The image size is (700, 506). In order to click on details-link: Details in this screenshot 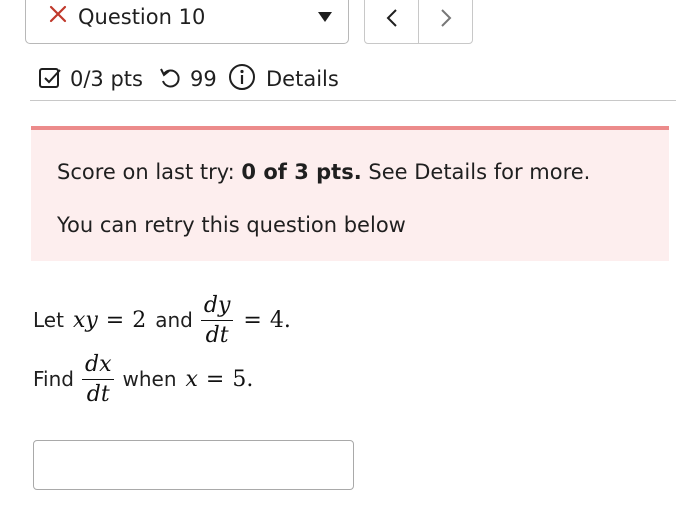, I will do `click(283, 78)`.